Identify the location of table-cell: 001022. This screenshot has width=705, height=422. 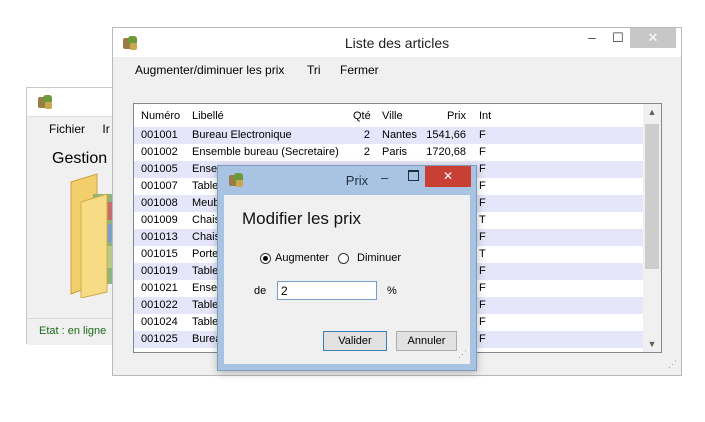
(159, 305).